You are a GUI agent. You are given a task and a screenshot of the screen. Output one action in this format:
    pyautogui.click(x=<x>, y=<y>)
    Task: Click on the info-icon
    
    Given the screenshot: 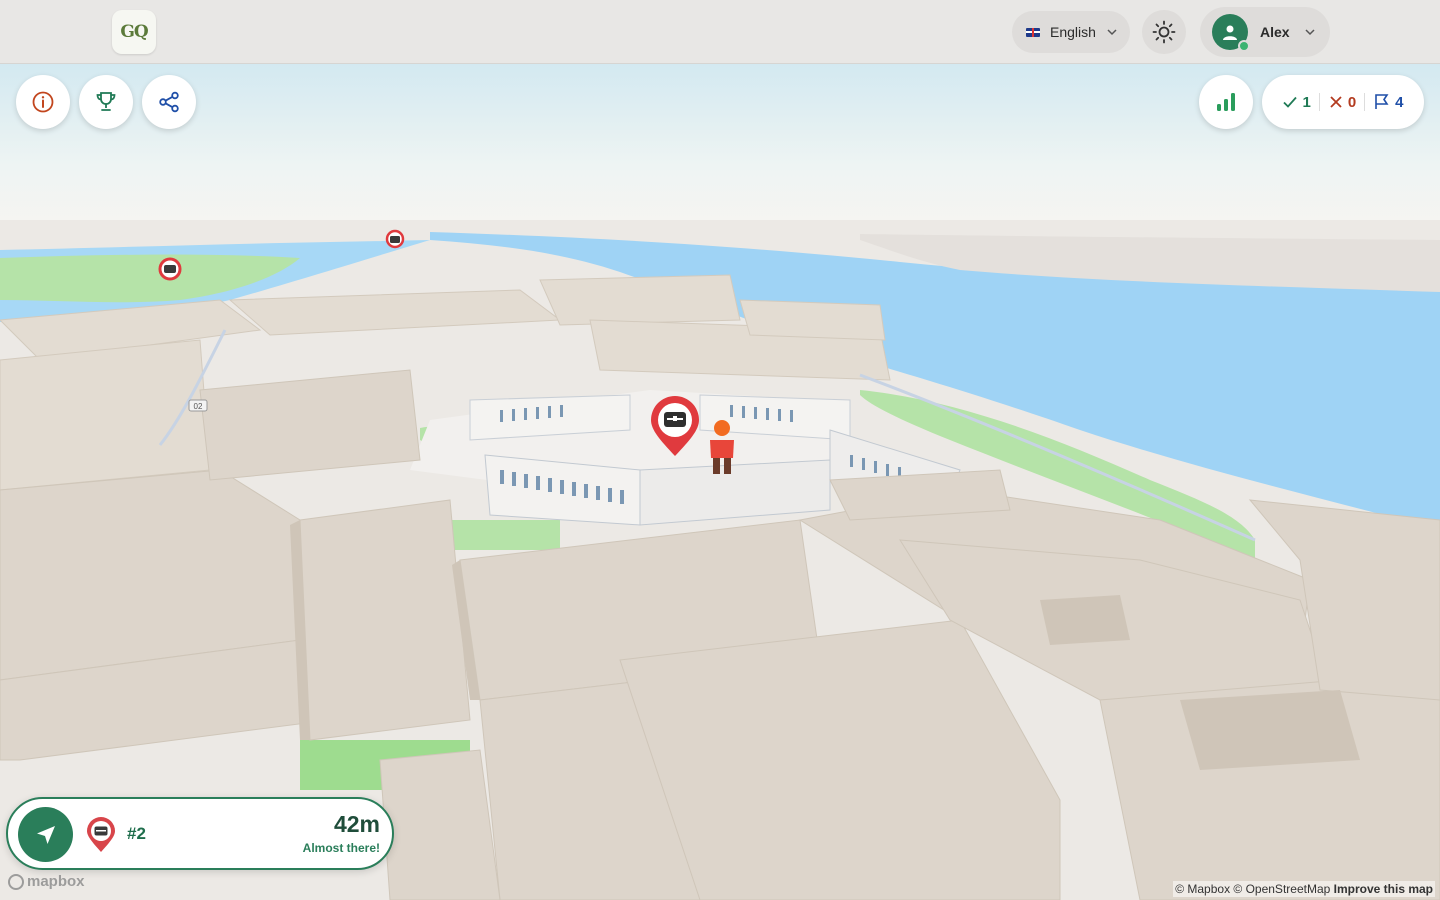 What is the action you would take?
    pyautogui.click(x=43, y=102)
    